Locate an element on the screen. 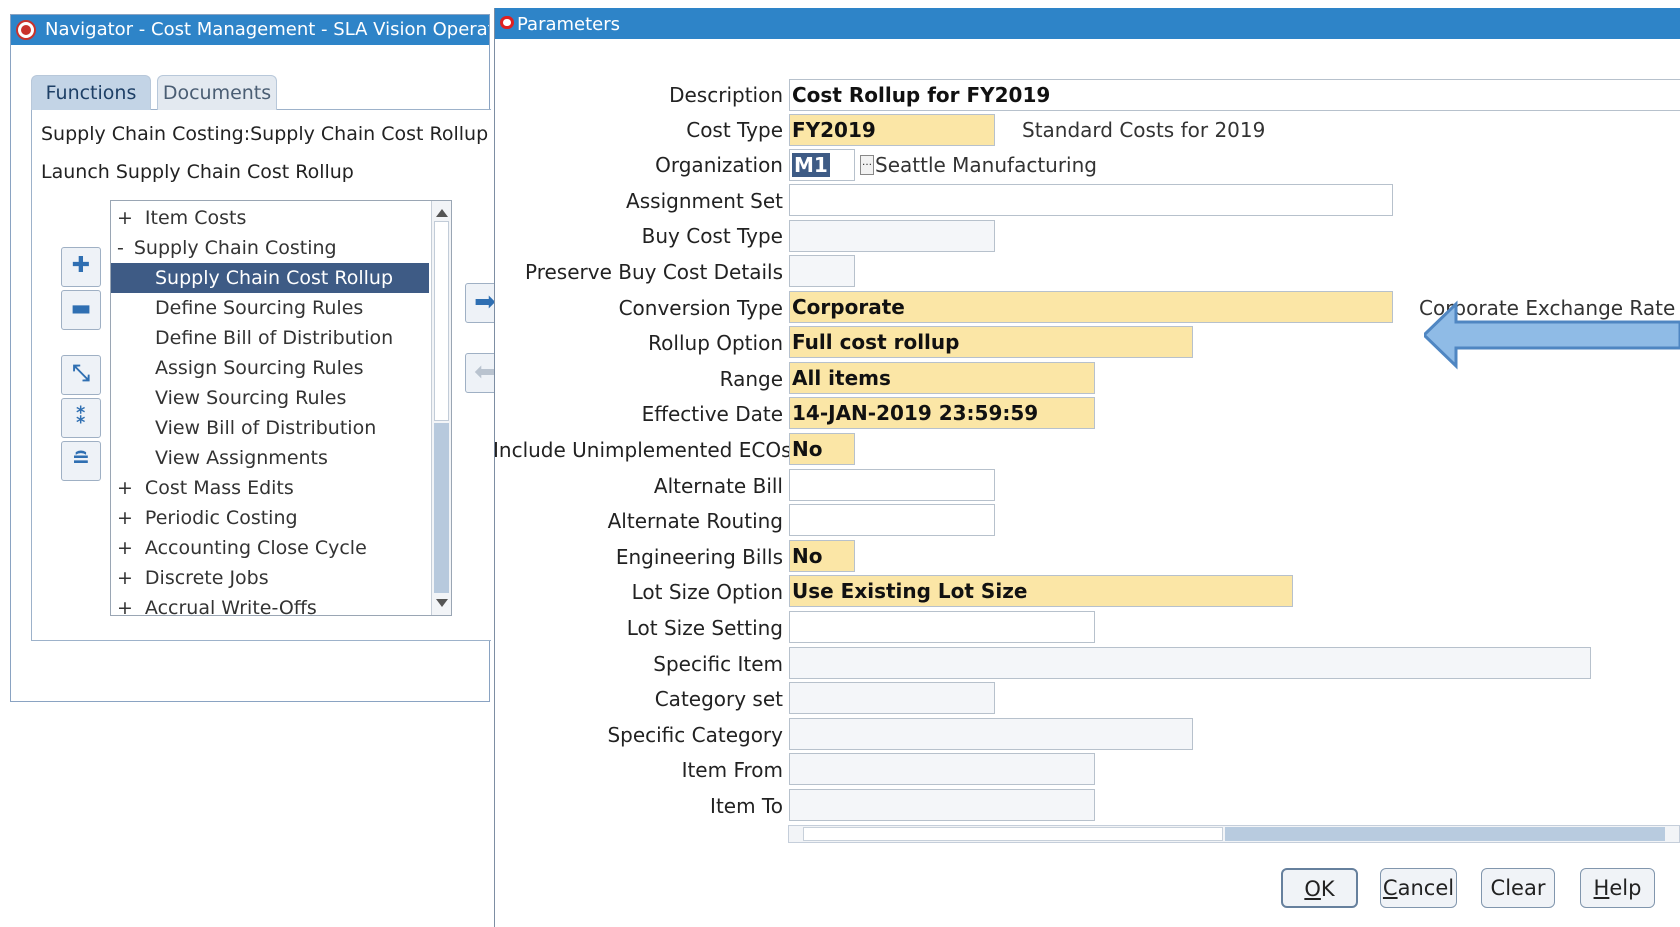 Image resolution: width=1680 pixels, height=927 pixels. expand-button: ✚ is located at coordinates (81, 267).